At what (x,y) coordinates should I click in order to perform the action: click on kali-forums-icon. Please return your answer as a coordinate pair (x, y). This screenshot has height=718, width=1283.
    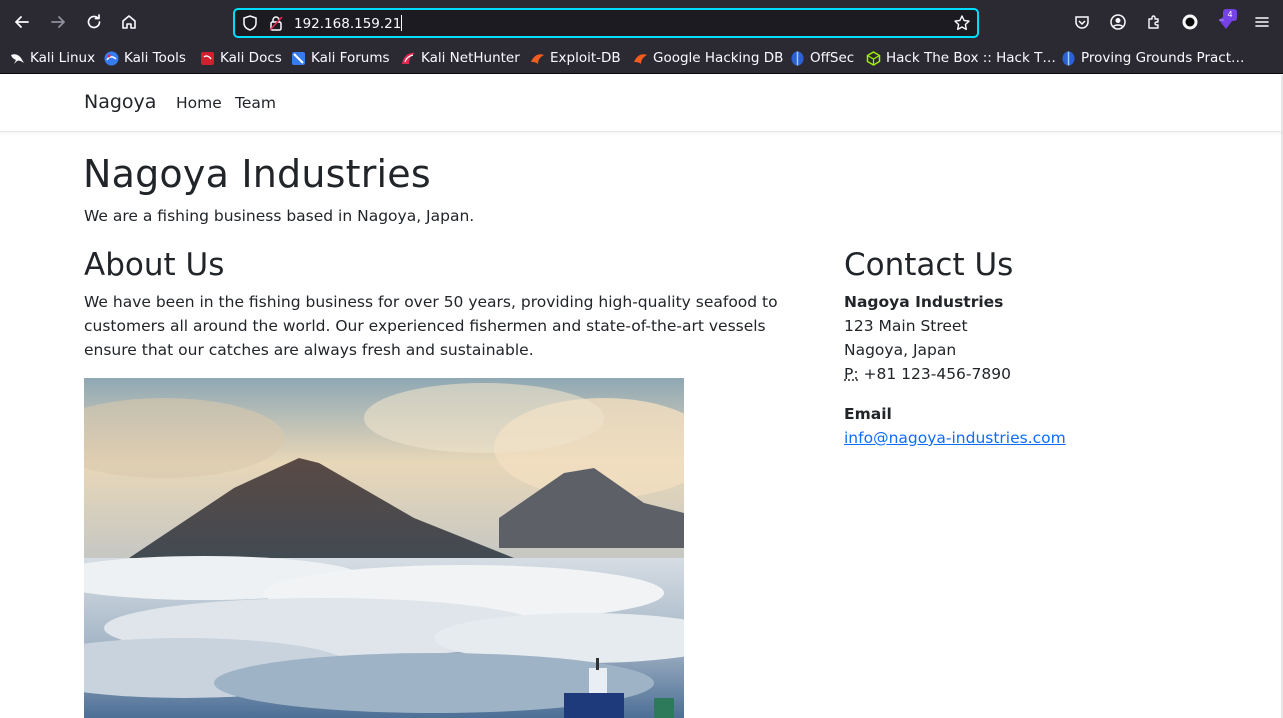
    Looking at the image, I should click on (298, 58).